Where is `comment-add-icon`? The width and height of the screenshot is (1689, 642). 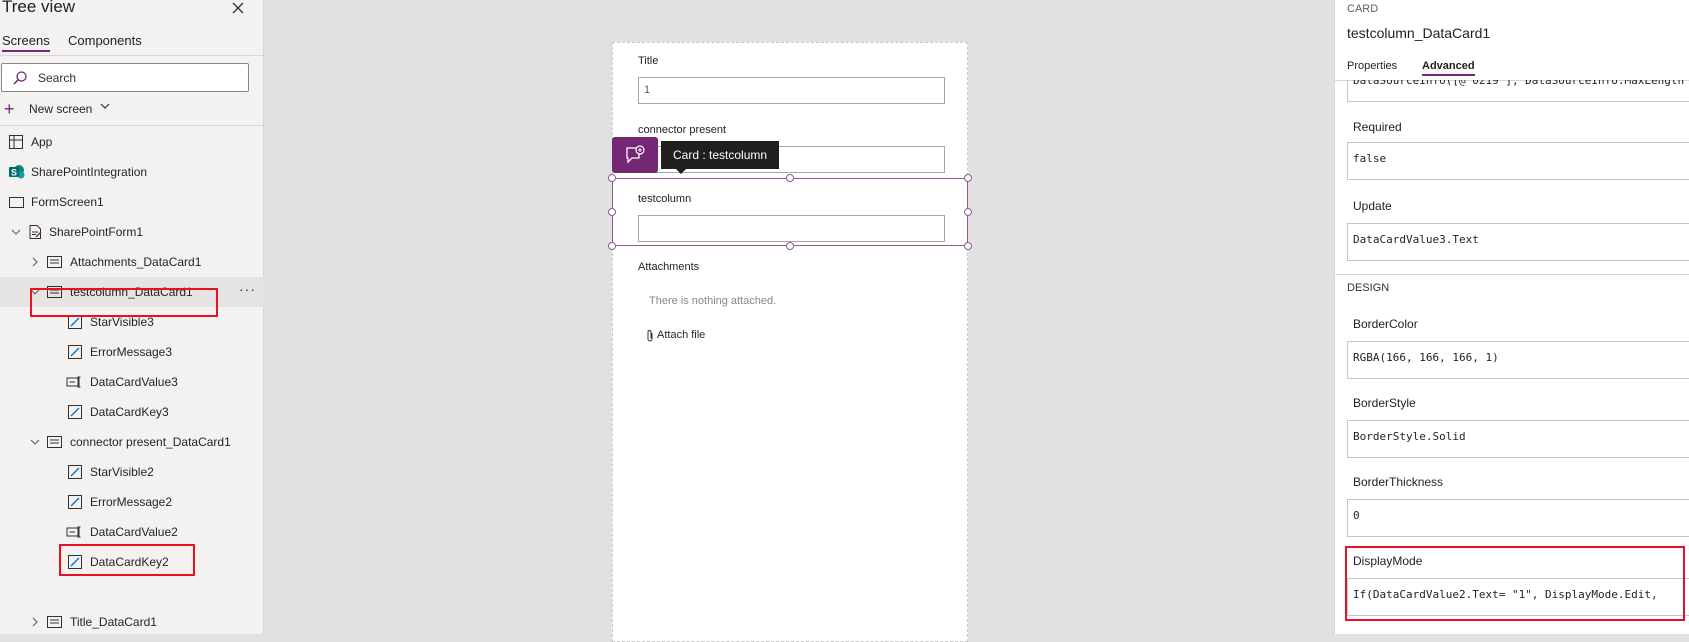 comment-add-icon is located at coordinates (635, 154).